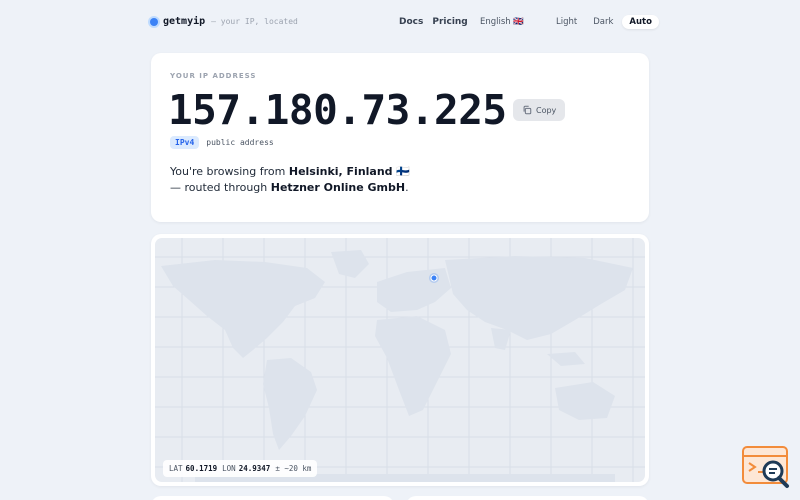 This screenshot has width=800, height=500. I want to click on ip-address: 157.180.73.225, so click(337, 110).